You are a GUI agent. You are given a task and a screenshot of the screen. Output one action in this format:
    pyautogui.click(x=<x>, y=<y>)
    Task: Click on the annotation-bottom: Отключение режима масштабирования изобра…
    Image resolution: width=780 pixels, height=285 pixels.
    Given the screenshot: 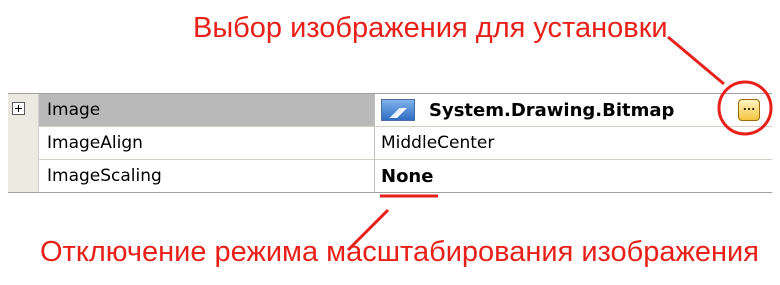 What is the action you would take?
    pyautogui.click(x=399, y=252)
    